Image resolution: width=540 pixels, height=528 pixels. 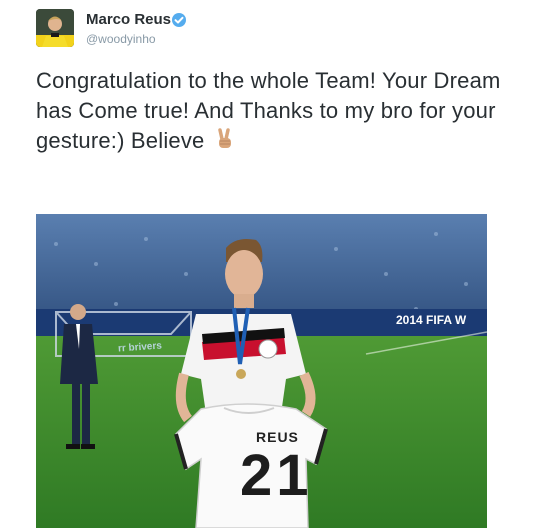 I want to click on jersey-number: 21, so click(x=276, y=475).